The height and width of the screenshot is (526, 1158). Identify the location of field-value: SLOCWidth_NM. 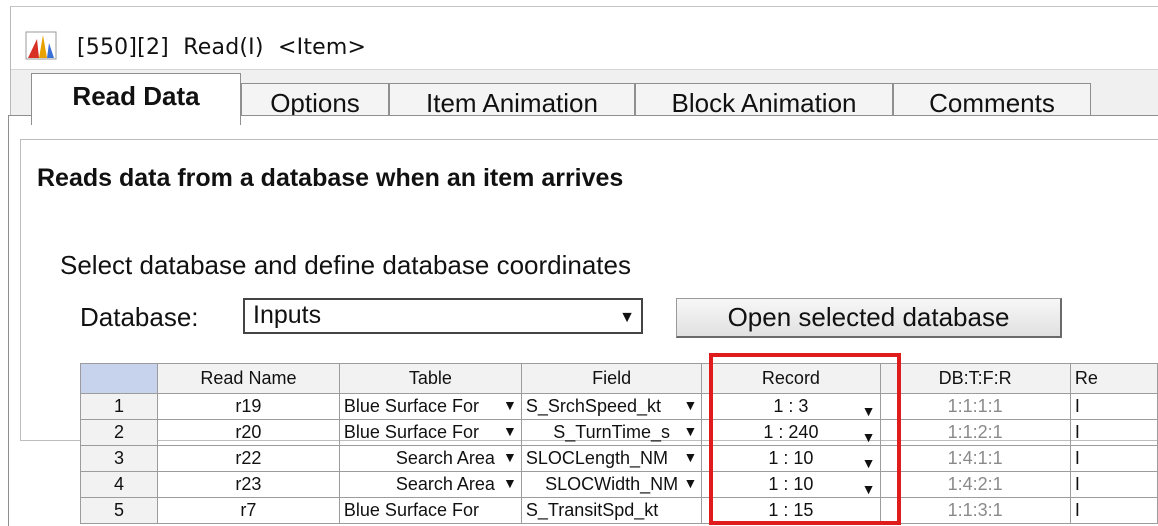
(612, 484).